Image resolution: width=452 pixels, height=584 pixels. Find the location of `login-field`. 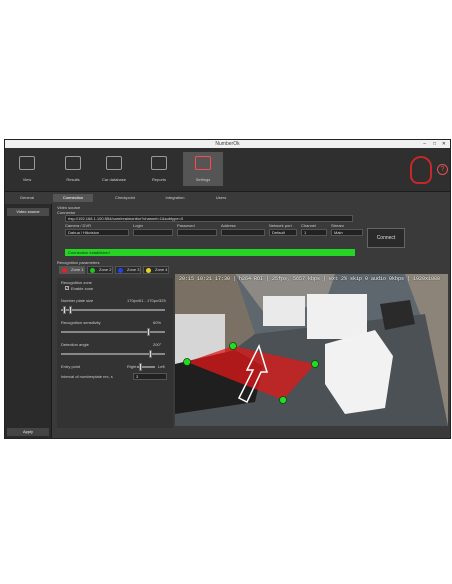

login-field is located at coordinates (153, 232).